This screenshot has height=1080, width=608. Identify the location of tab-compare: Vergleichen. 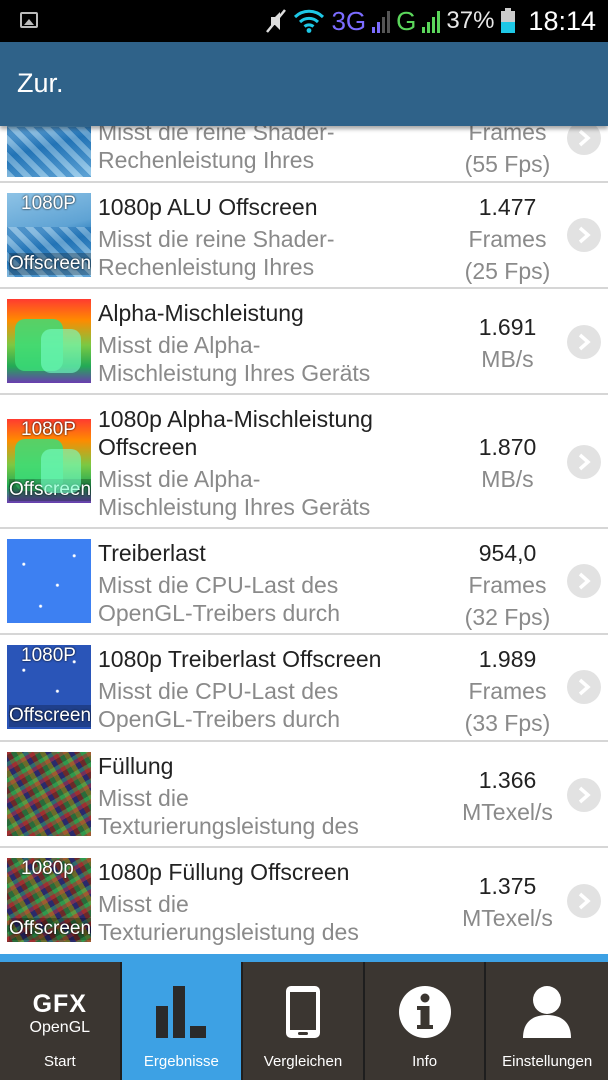
(304, 1021).